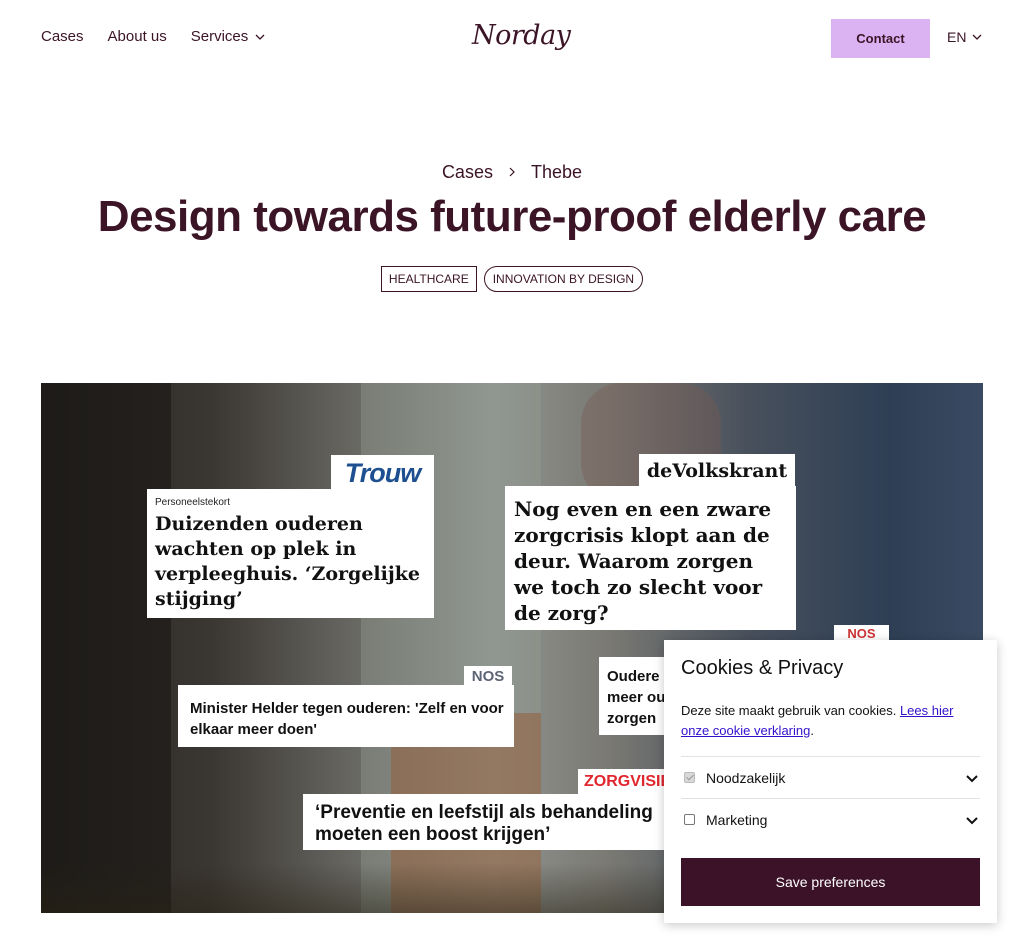 The height and width of the screenshot is (950, 1024). What do you see at coordinates (382, 473) in the screenshot?
I see `trouw-logo: Trouw` at bounding box center [382, 473].